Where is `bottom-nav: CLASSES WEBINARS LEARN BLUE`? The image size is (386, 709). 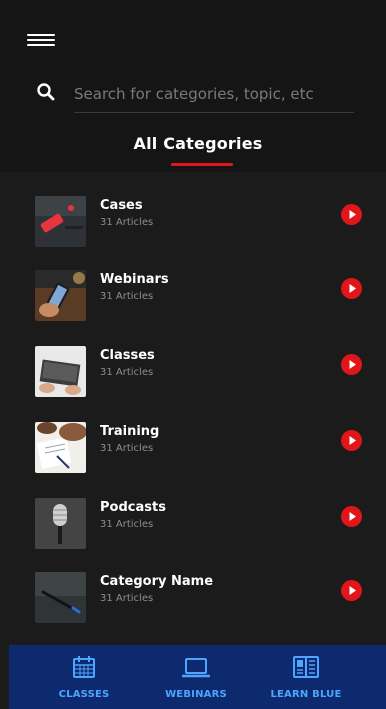 bottom-nav: CLASSES WEBINARS LEARN BLUE is located at coordinates (197, 677).